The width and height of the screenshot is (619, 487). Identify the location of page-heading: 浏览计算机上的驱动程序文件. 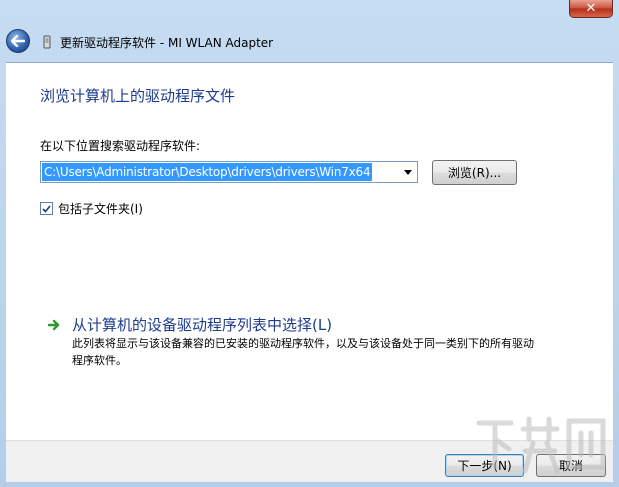
(138, 96).